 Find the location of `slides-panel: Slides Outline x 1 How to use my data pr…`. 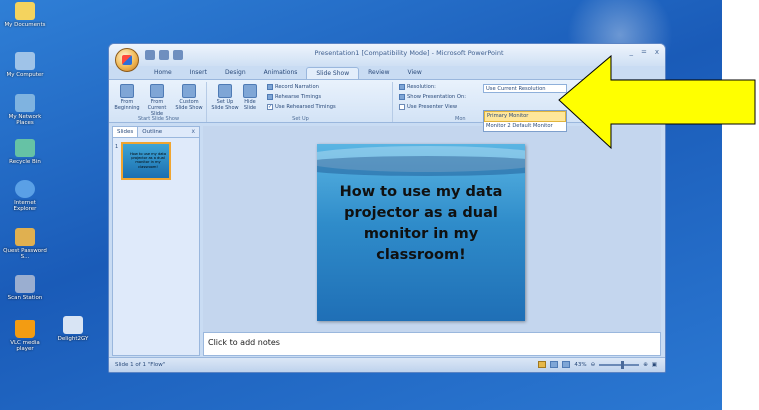

slides-panel: Slides Outline x 1 How to use my data pr… is located at coordinates (156, 241).